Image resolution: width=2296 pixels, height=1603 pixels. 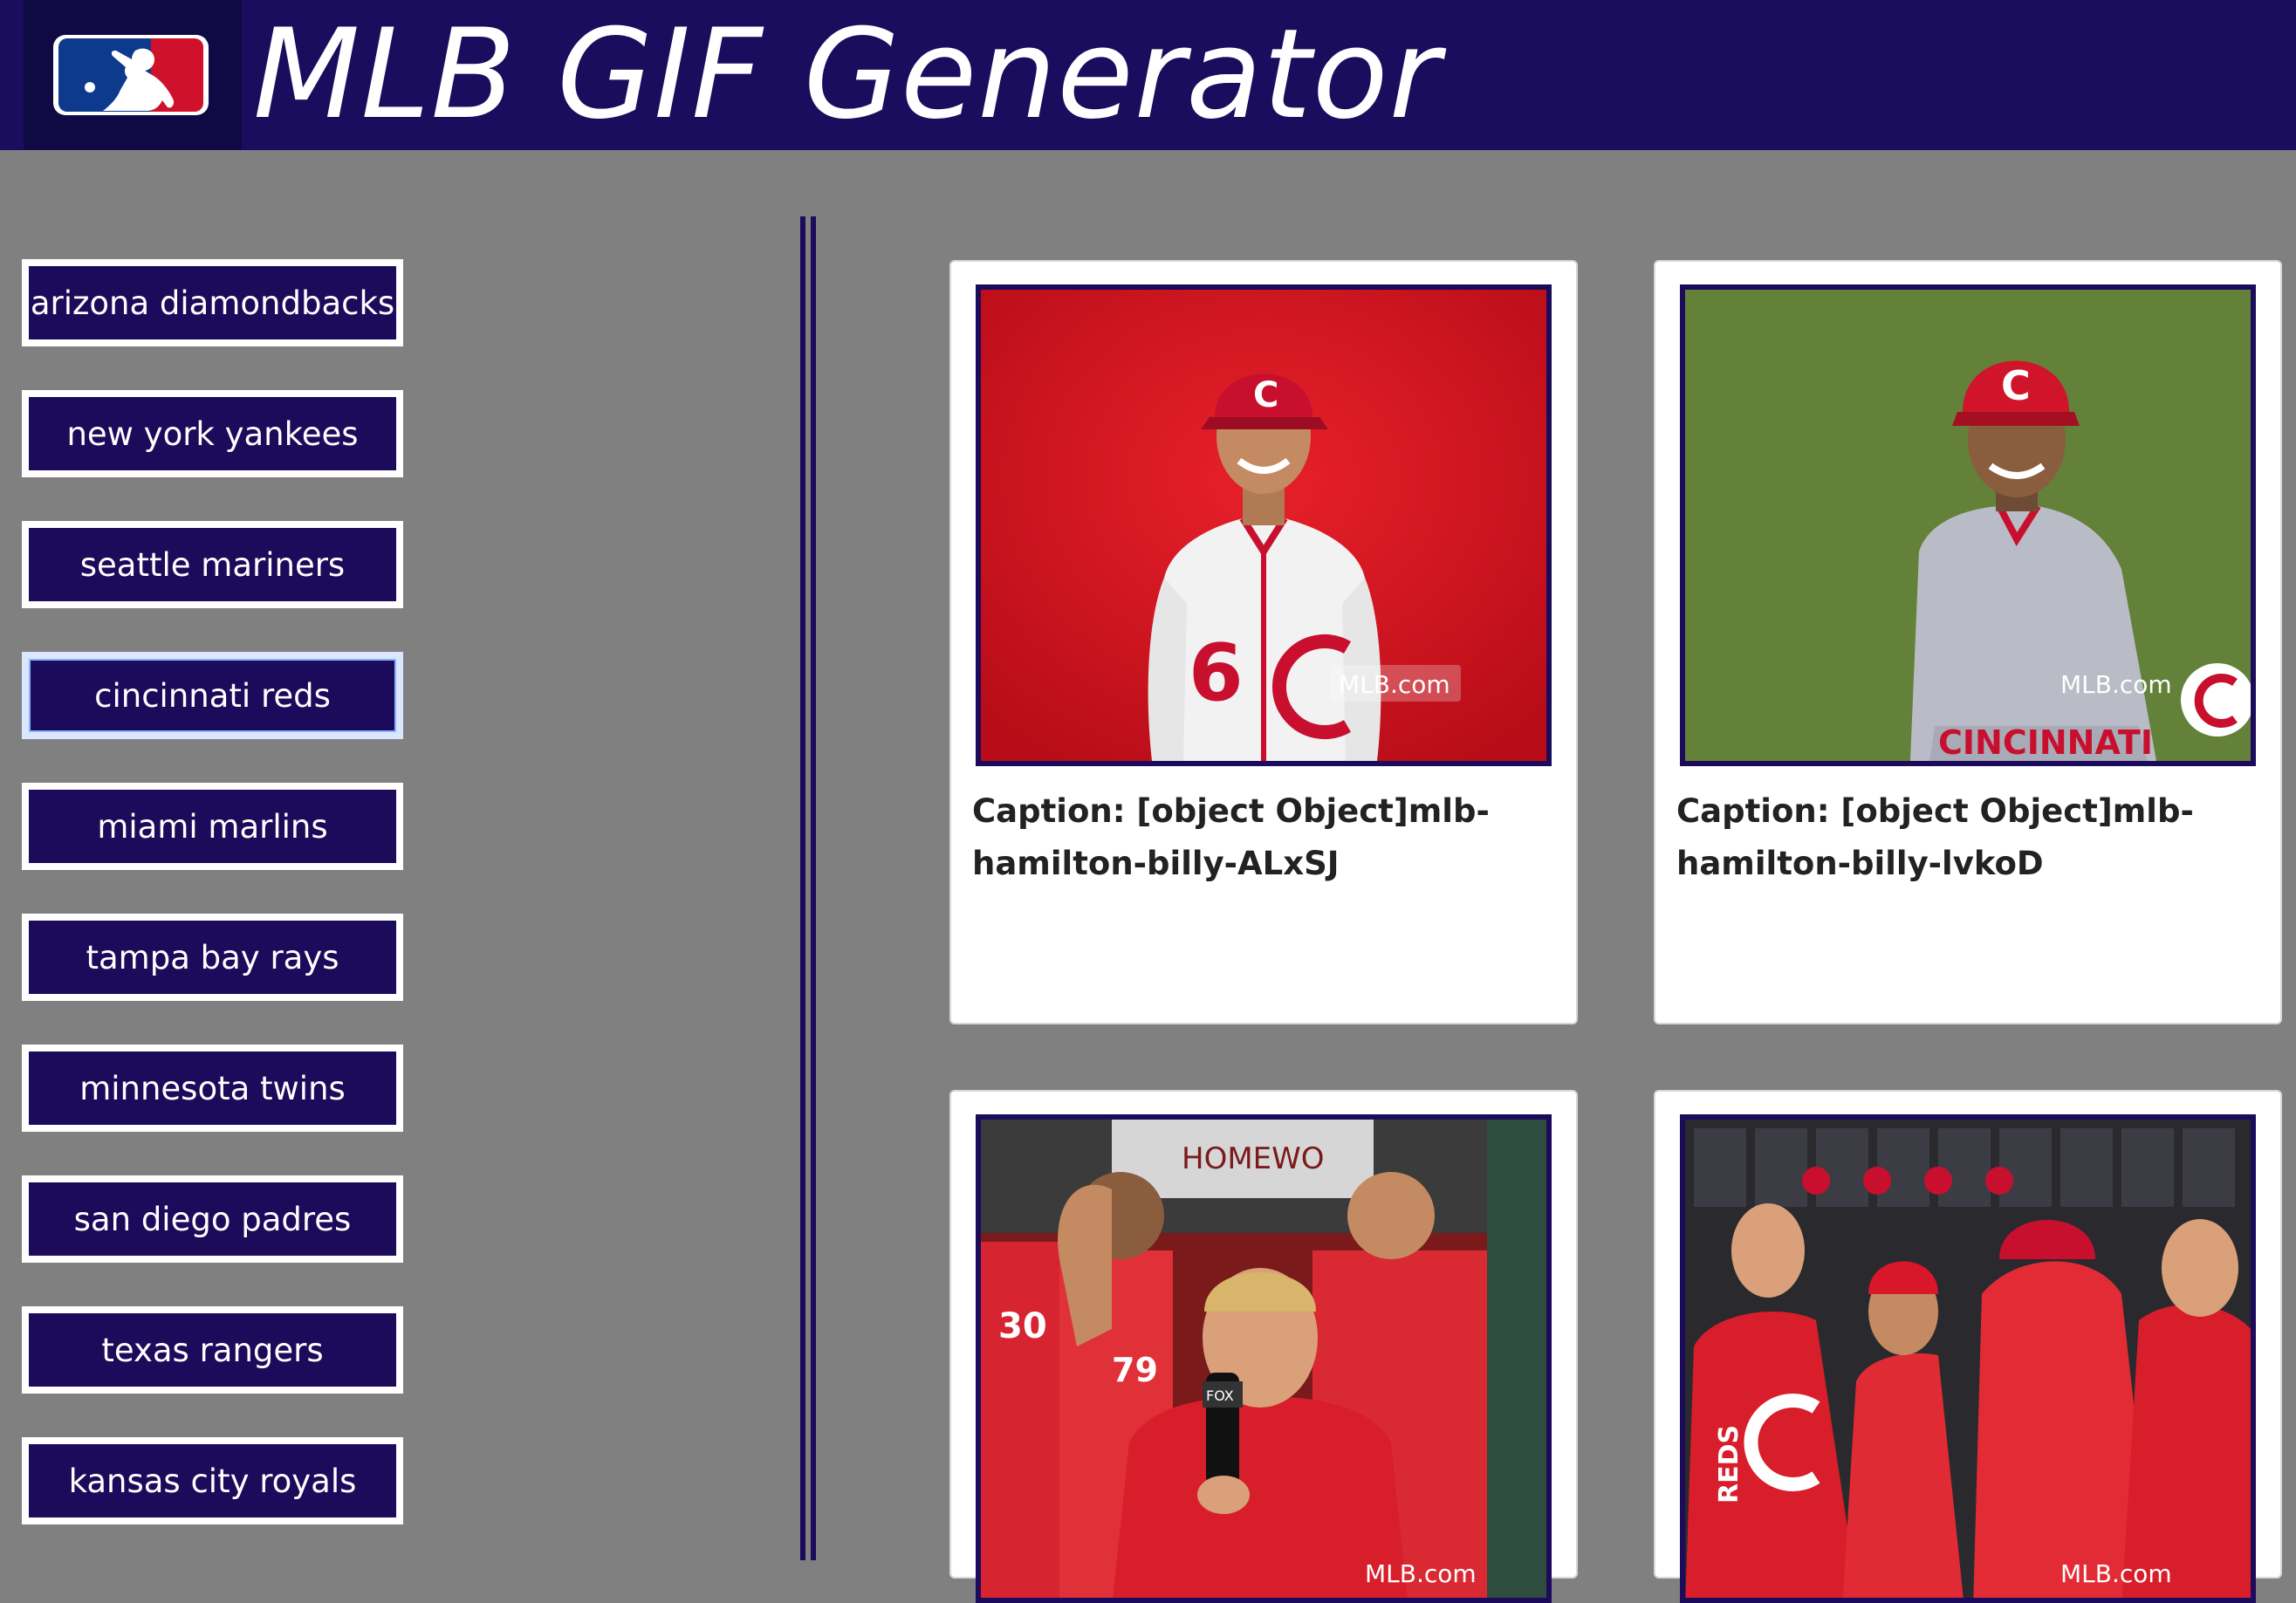 What do you see at coordinates (213, 1219) in the screenshot?
I see `team-button-san-diego-padres: san diego padres` at bounding box center [213, 1219].